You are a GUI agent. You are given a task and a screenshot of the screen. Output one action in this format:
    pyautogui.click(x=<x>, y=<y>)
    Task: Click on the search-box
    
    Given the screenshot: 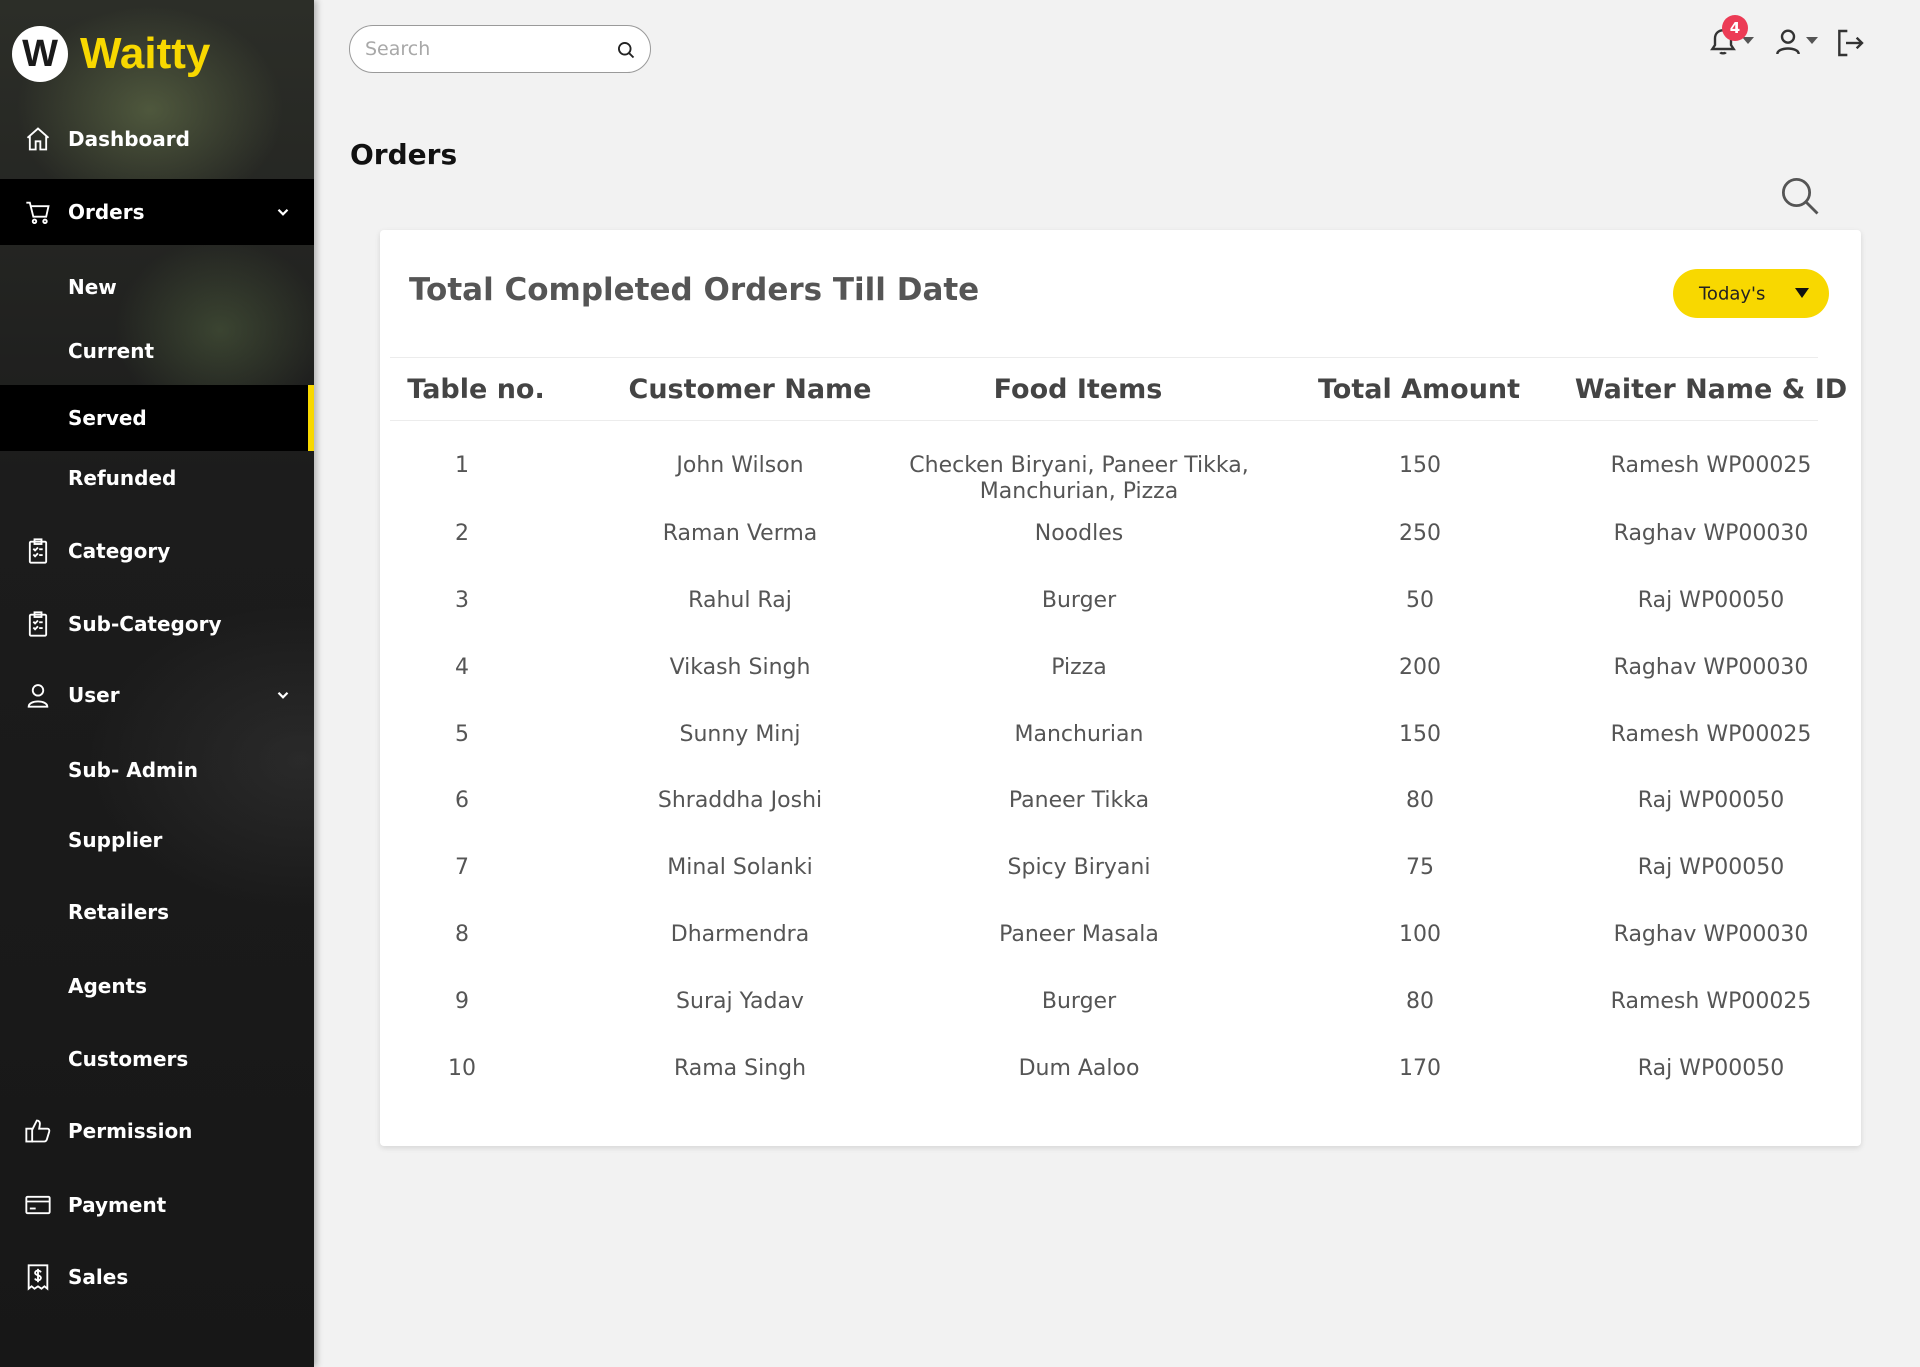 What is the action you would take?
    pyautogui.click(x=500, y=49)
    